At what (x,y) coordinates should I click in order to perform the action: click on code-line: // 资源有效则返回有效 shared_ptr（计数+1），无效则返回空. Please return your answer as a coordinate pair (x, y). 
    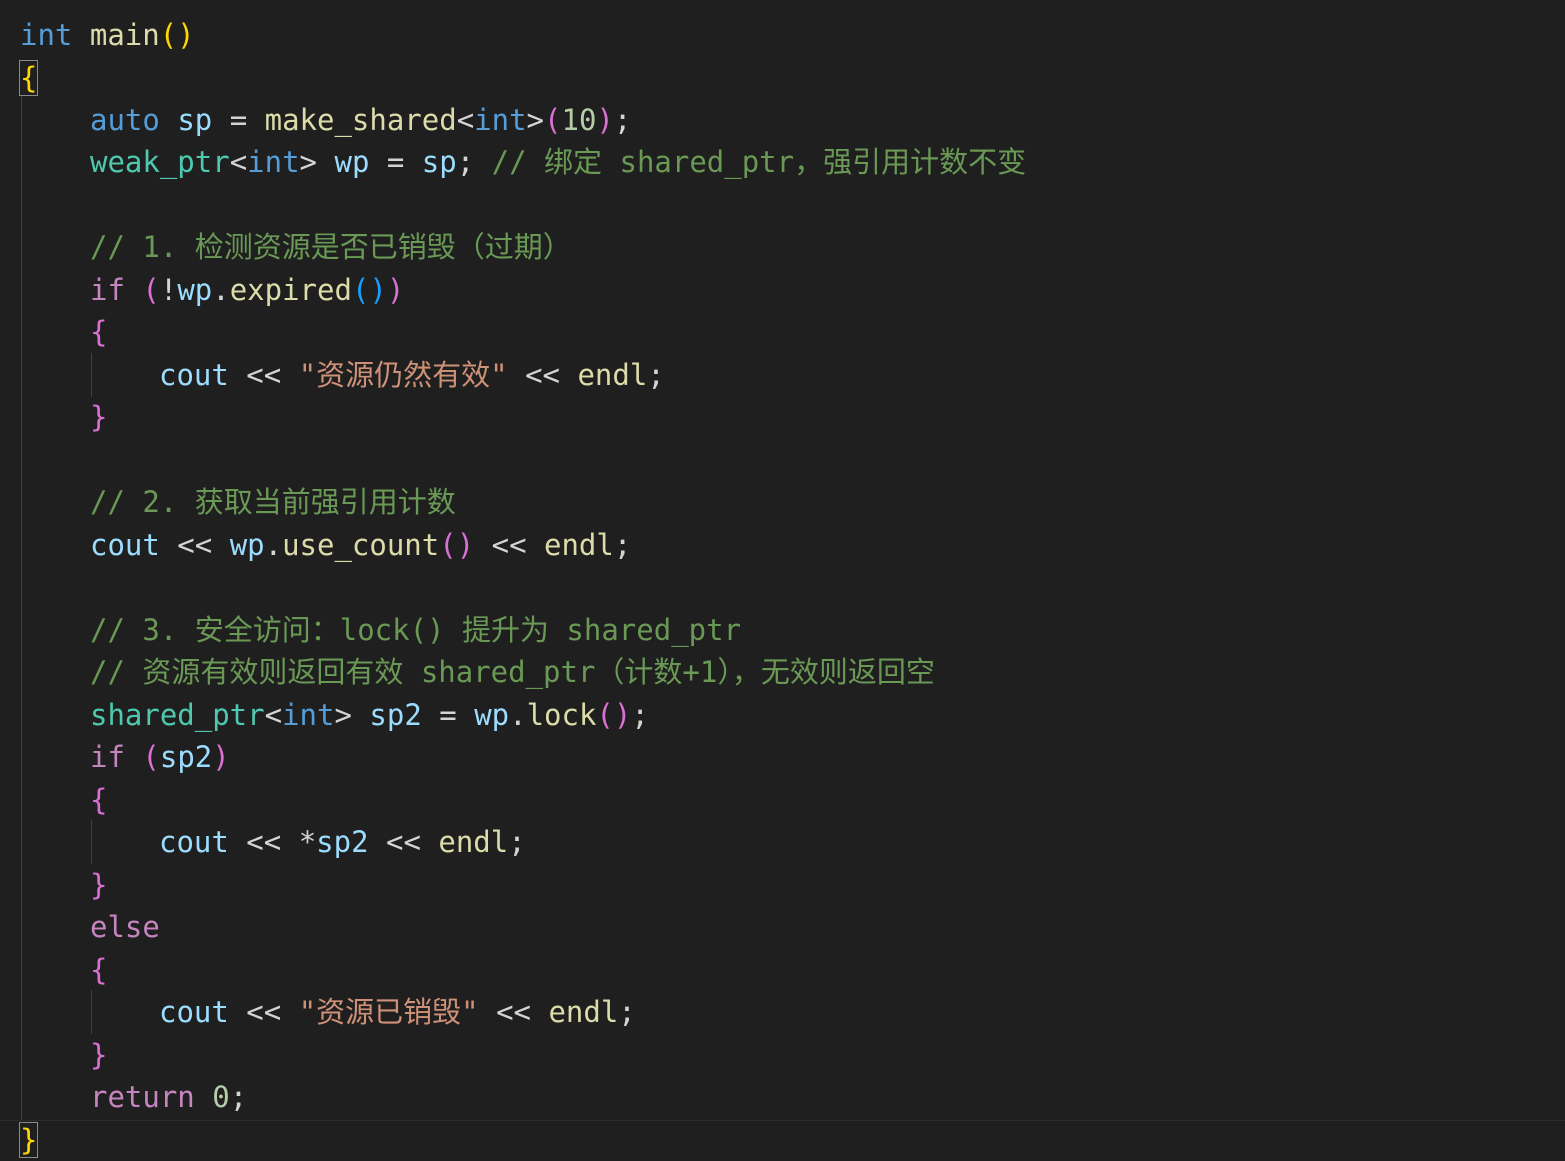
    Looking at the image, I should click on (512, 672).